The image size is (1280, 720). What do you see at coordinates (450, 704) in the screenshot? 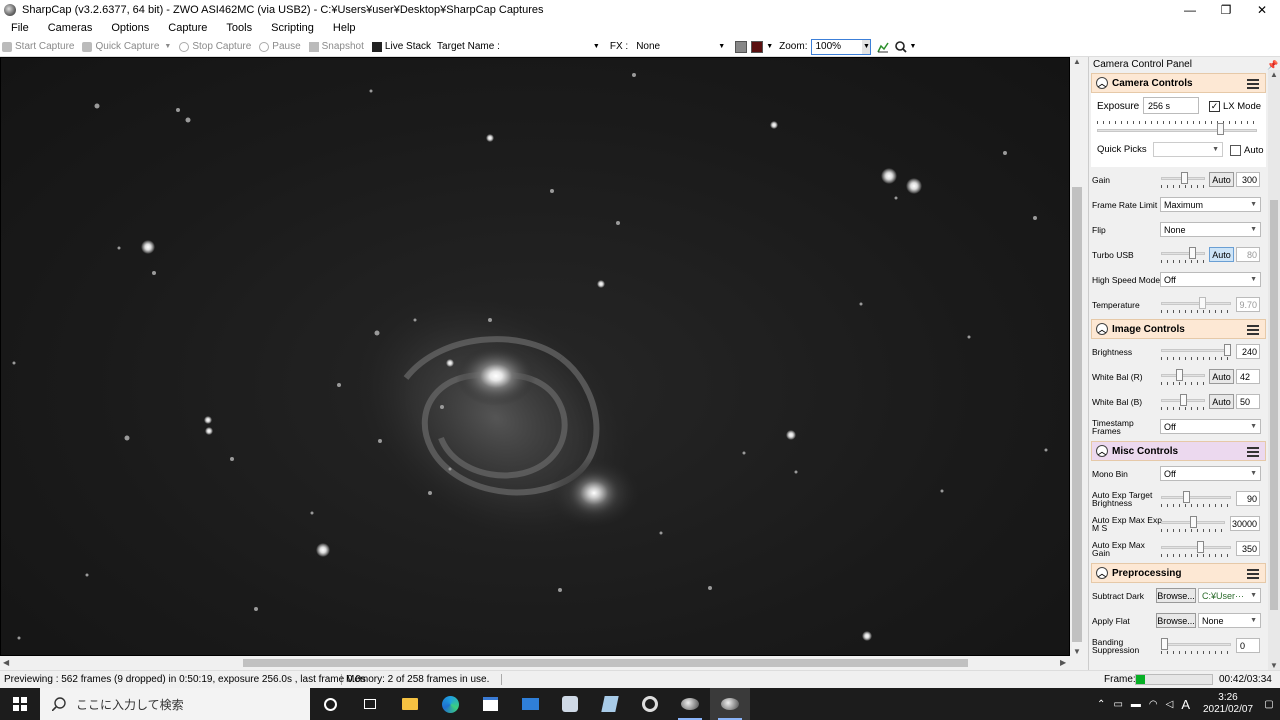
I see `edge-button` at bounding box center [450, 704].